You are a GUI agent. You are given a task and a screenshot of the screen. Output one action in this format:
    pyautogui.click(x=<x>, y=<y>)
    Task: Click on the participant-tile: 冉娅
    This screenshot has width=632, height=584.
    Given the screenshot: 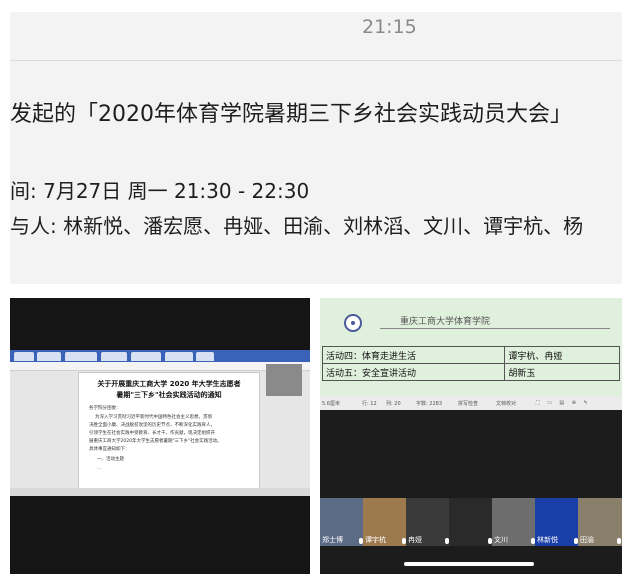 What is the action you would take?
    pyautogui.click(x=429, y=522)
    